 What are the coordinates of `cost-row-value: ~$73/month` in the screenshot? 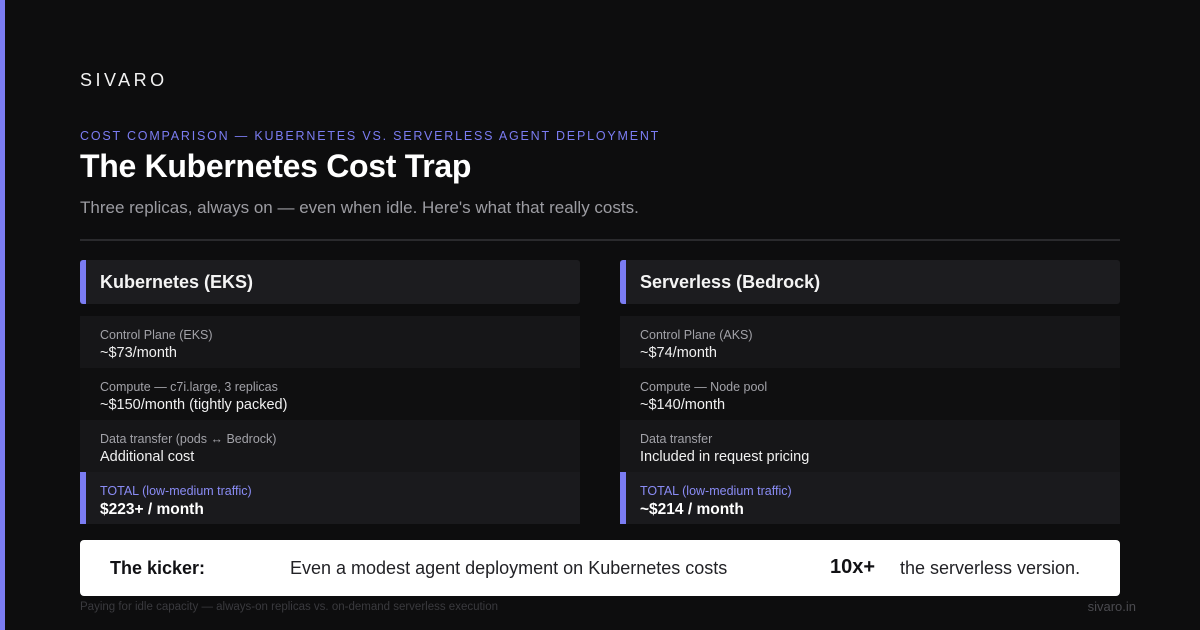 It's located at (138, 353).